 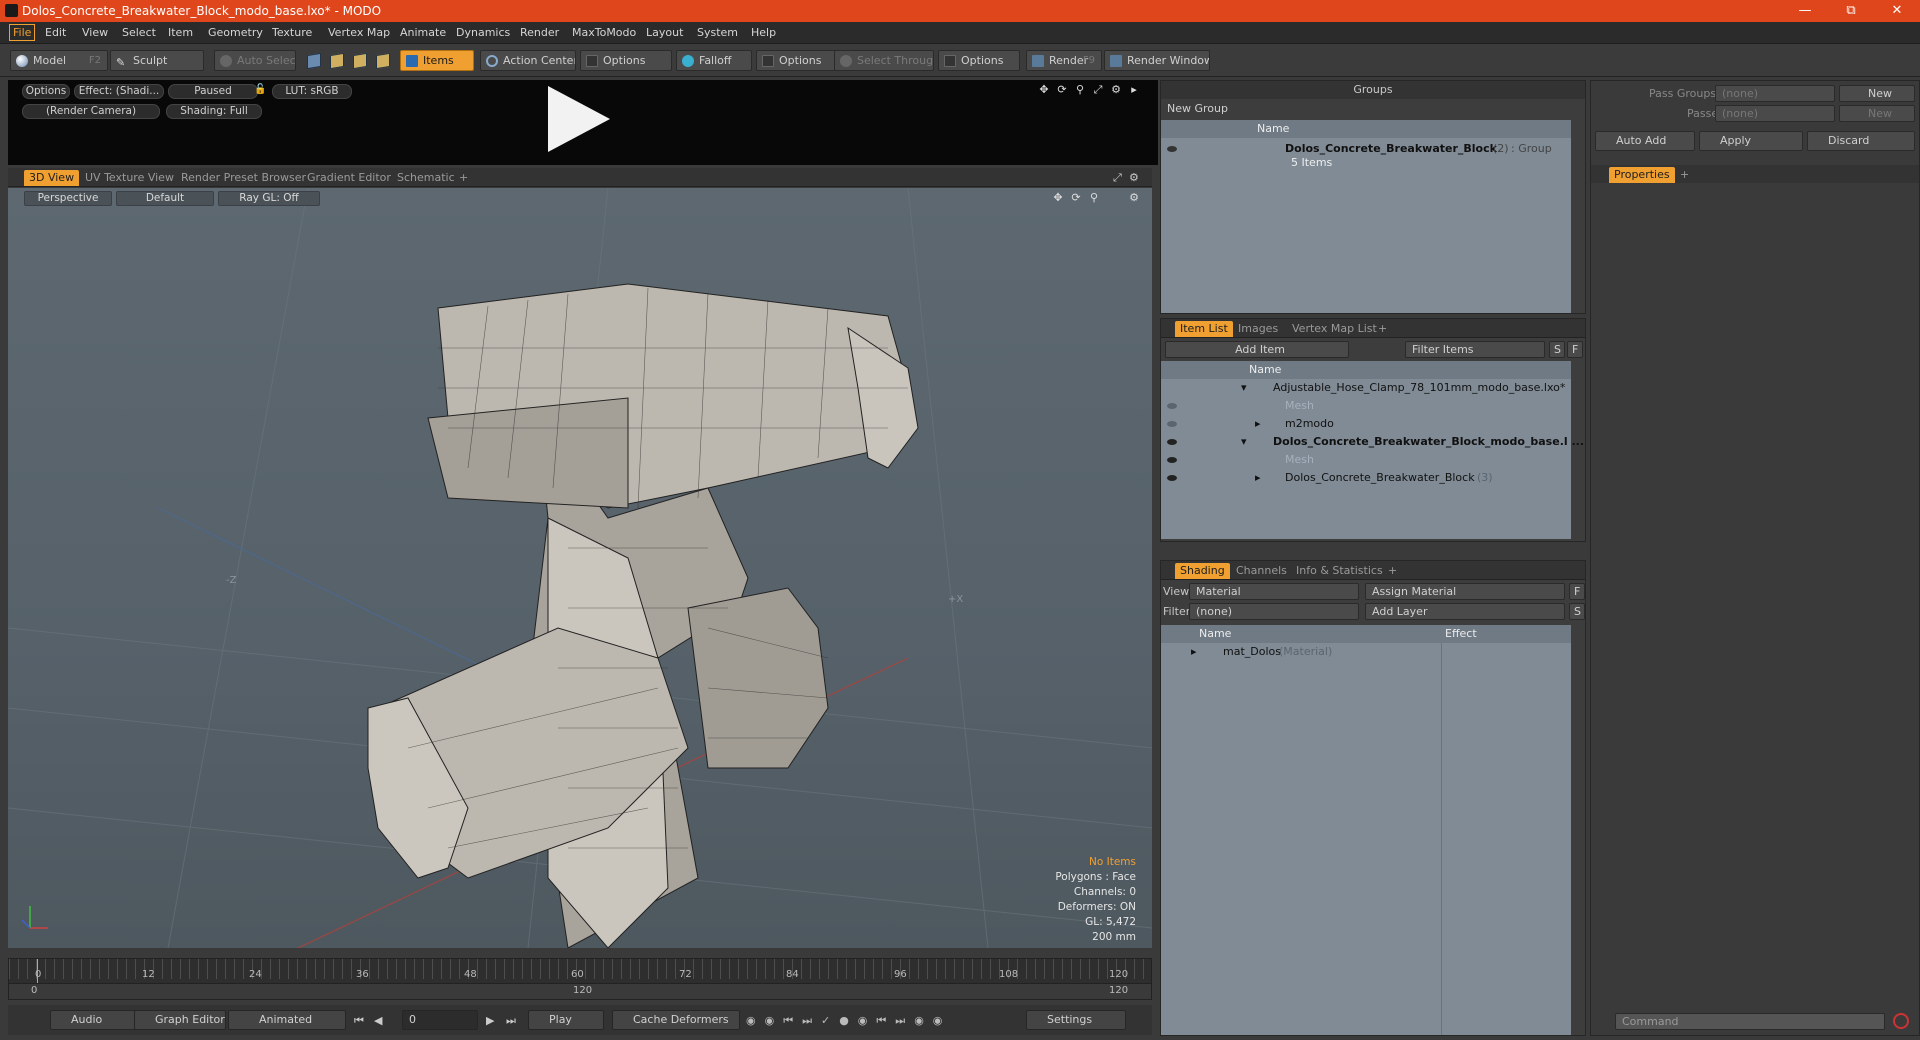 I want to click on playhead, so click(x=37, y=971).